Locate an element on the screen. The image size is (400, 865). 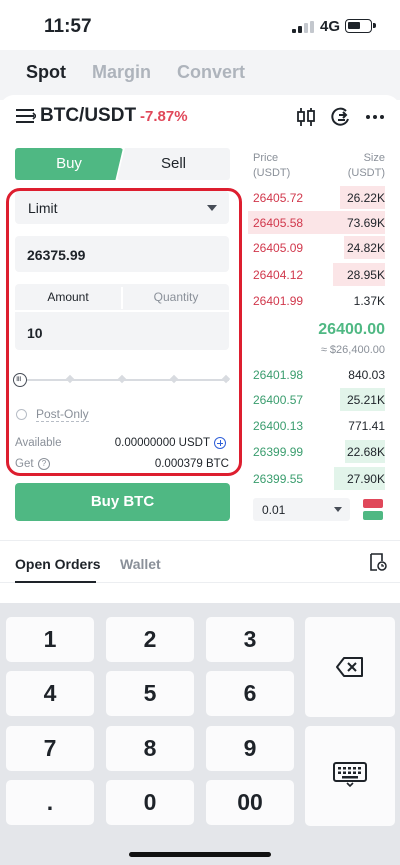
ask-size: 73.69K is located at coordinates (365, 223).